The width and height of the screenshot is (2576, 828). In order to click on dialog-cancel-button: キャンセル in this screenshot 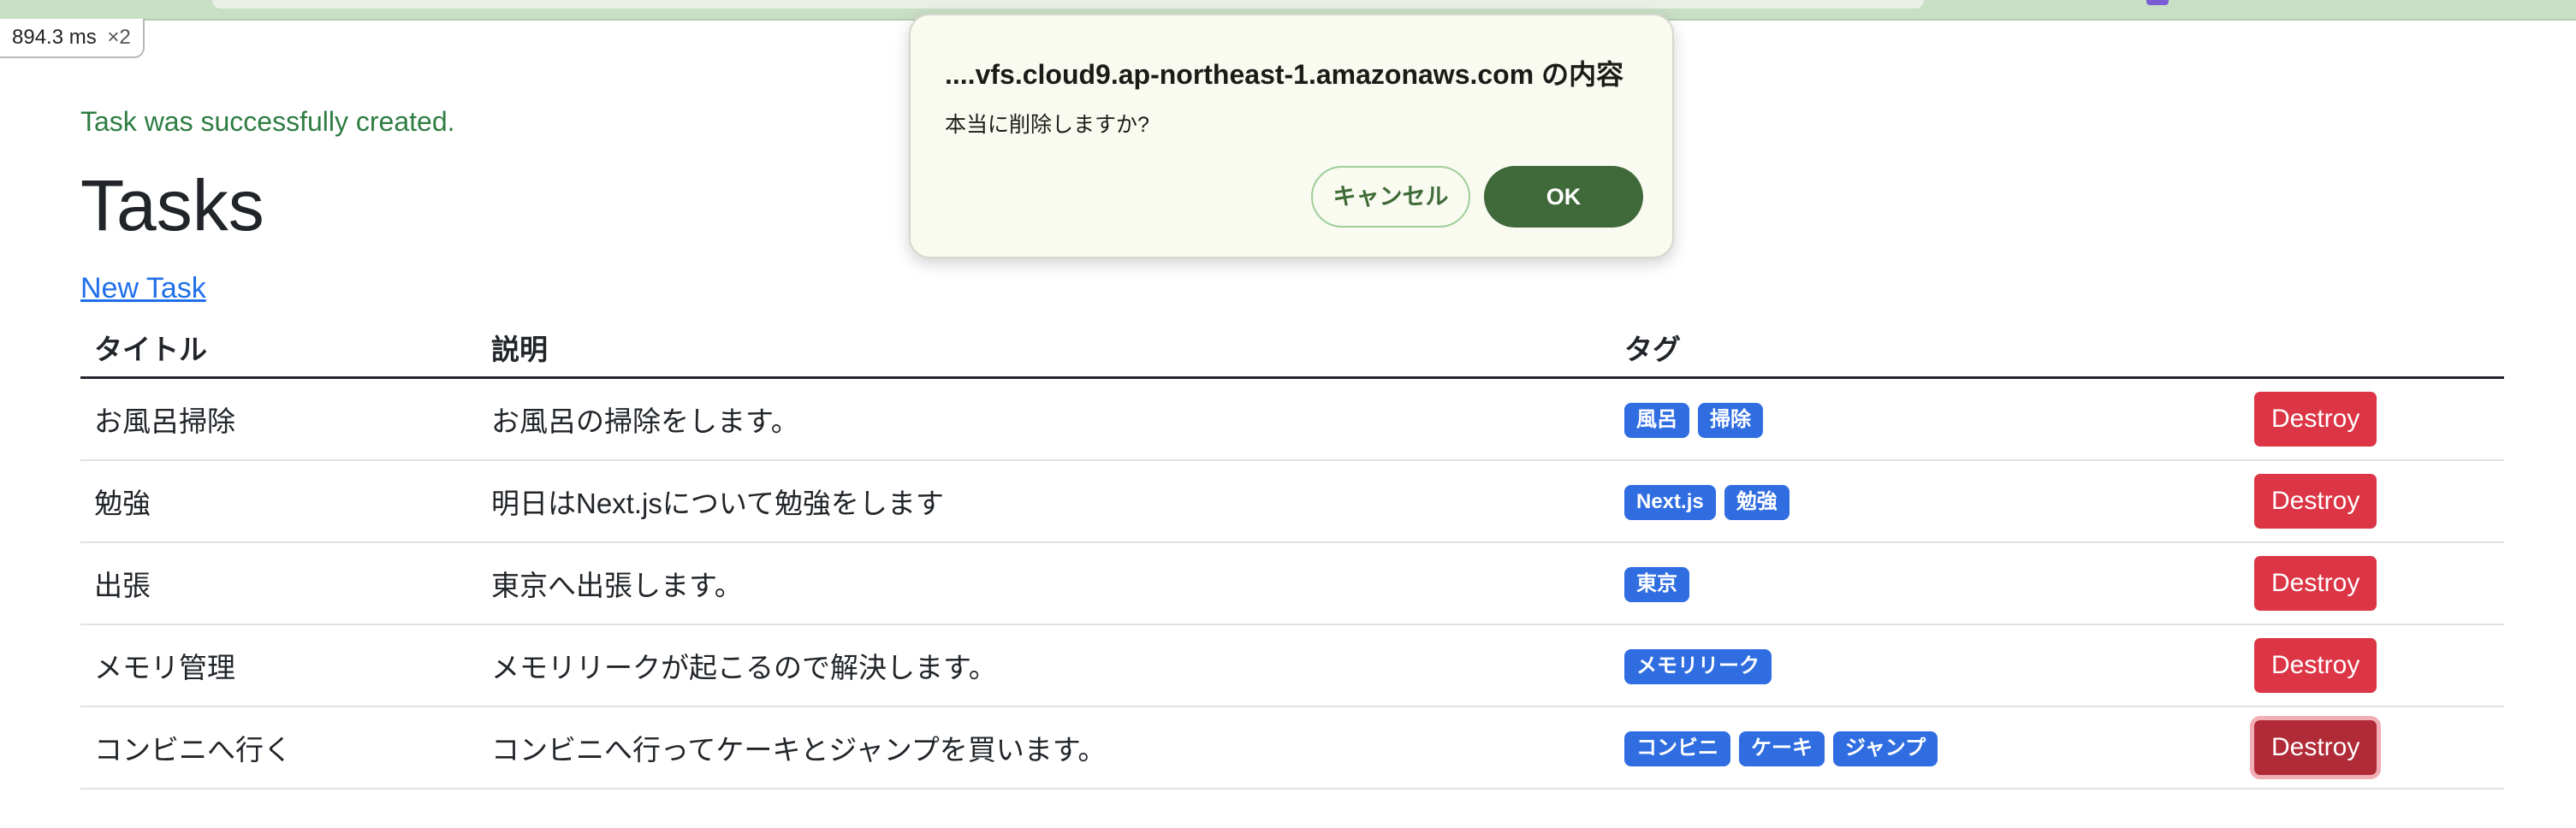, I will do `click(1390, 197)`.